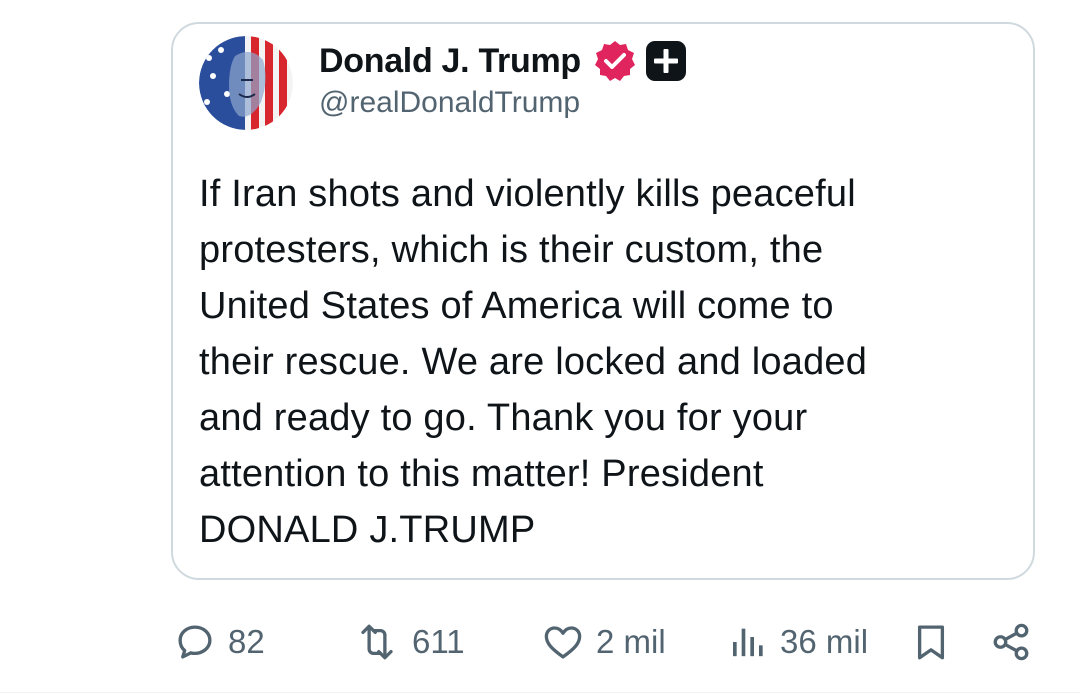 Image resolution: width=1080 pixels, height=700 pixels. I want to click on author-name-row: Donald J. Trump, so click(503, 61).